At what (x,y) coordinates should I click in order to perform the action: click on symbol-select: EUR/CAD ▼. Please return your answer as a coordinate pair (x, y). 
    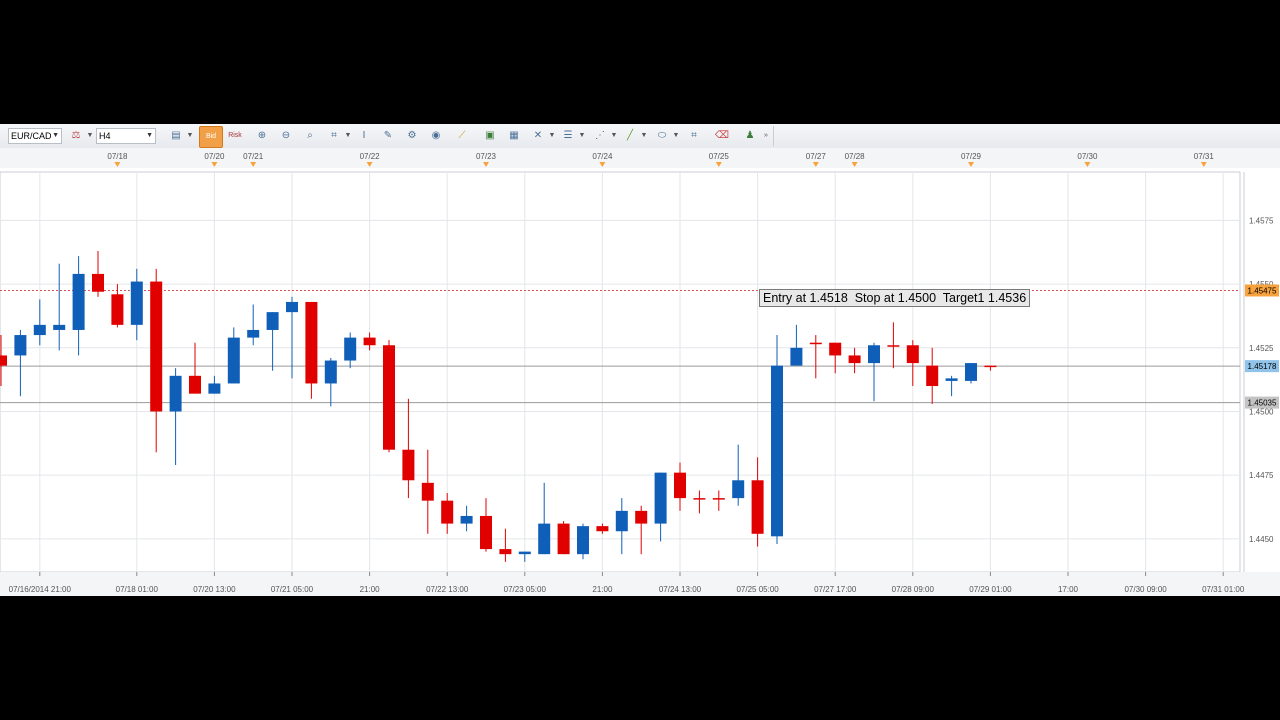
    Looking at the image, I should click on (35, 136).